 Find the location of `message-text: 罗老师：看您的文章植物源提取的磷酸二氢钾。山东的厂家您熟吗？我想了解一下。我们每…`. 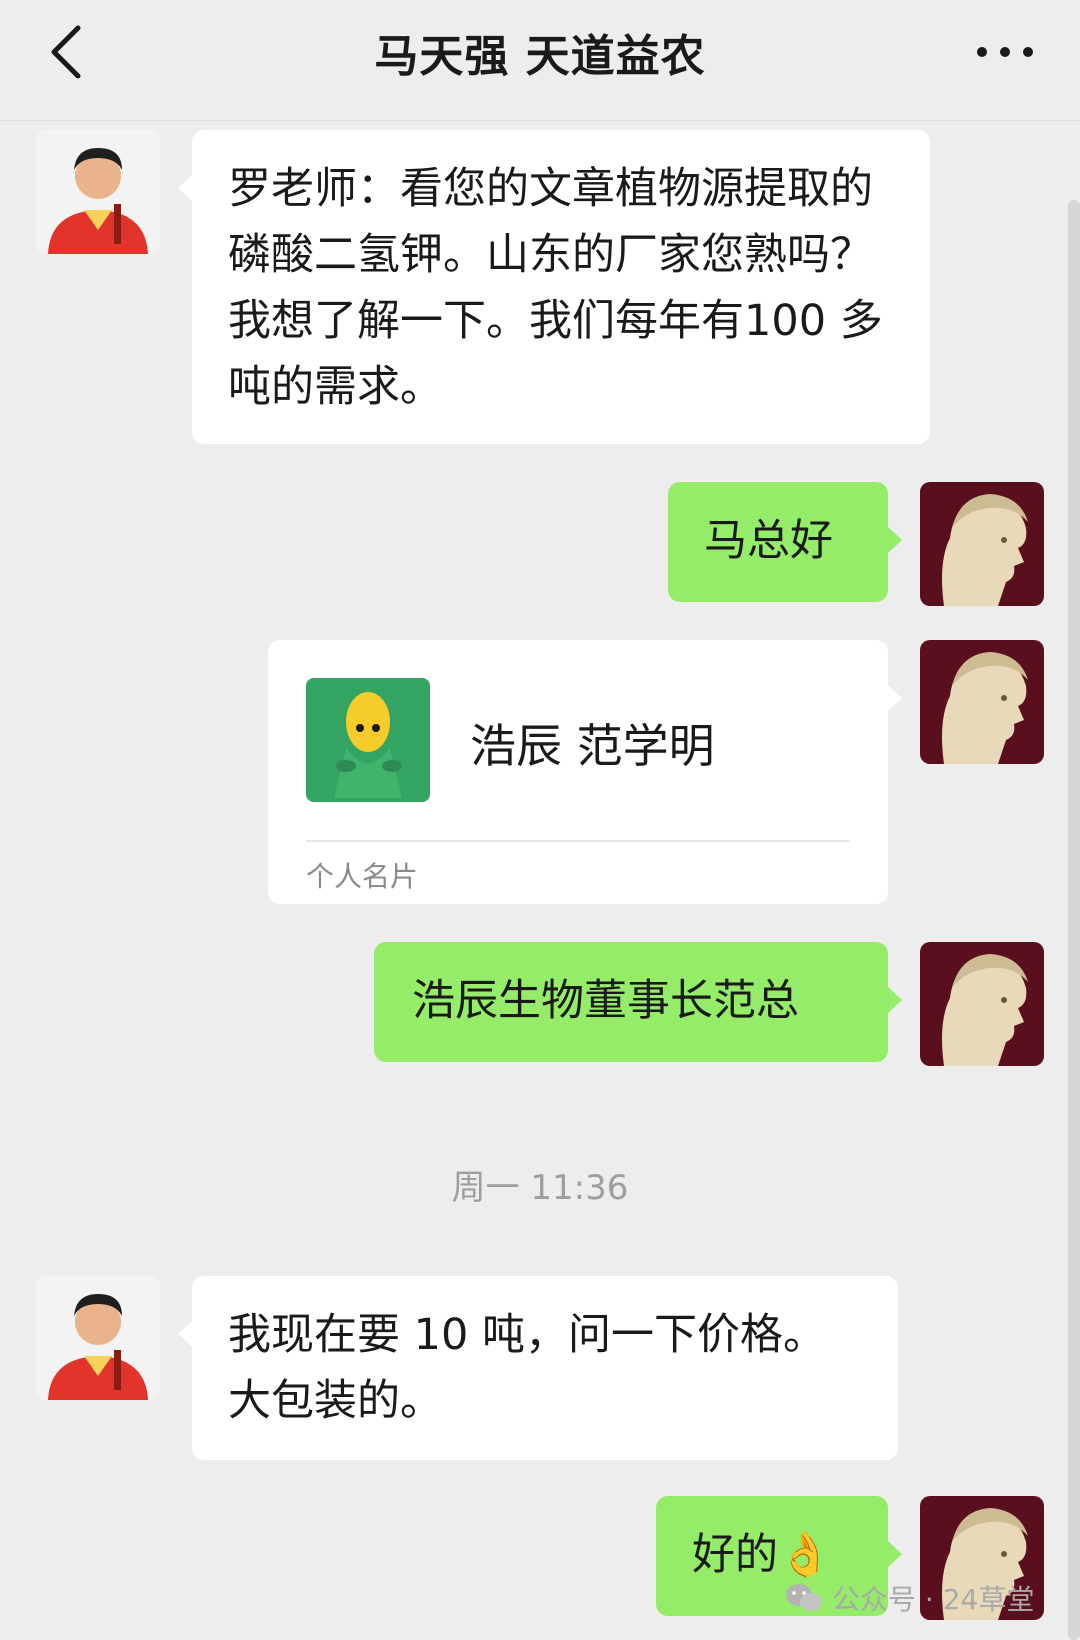

message-text: 罗老师：看您的文章植物源提取的磷酸二氢钾。山东的厂家您熟吗？我想了解一下。我们每… is located at coordinates (555, 288).